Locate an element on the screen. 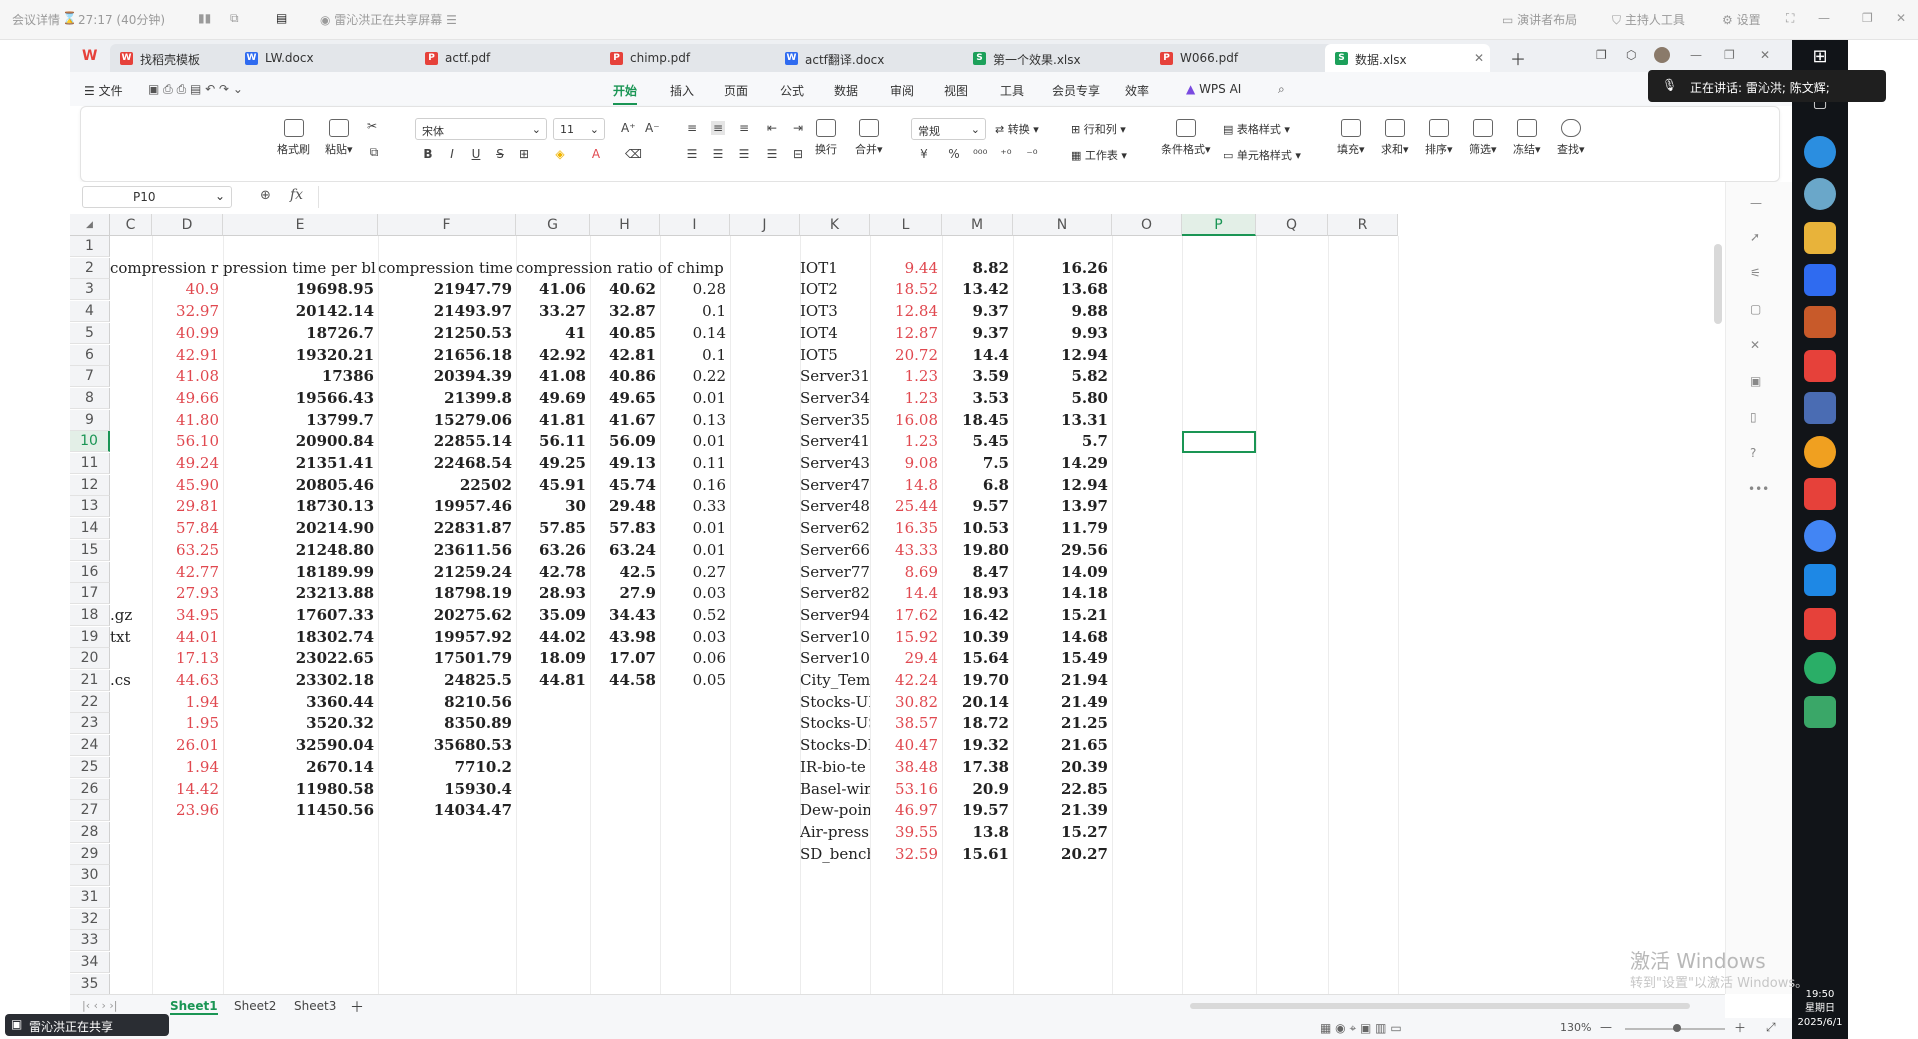 The image size is (1918, 1039). cell-k13: Server48 is located at coordinates (835, 506).